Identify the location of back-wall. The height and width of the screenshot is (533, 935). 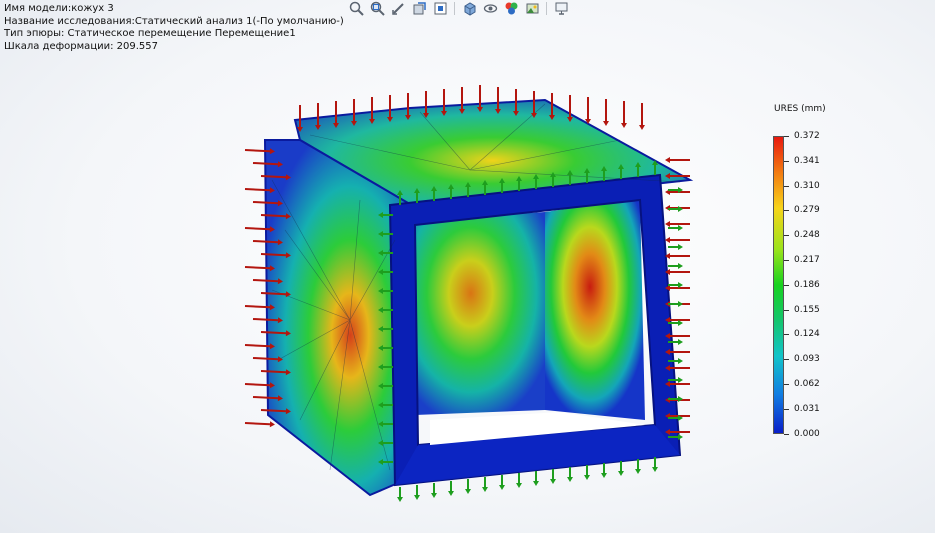
(477, 313).